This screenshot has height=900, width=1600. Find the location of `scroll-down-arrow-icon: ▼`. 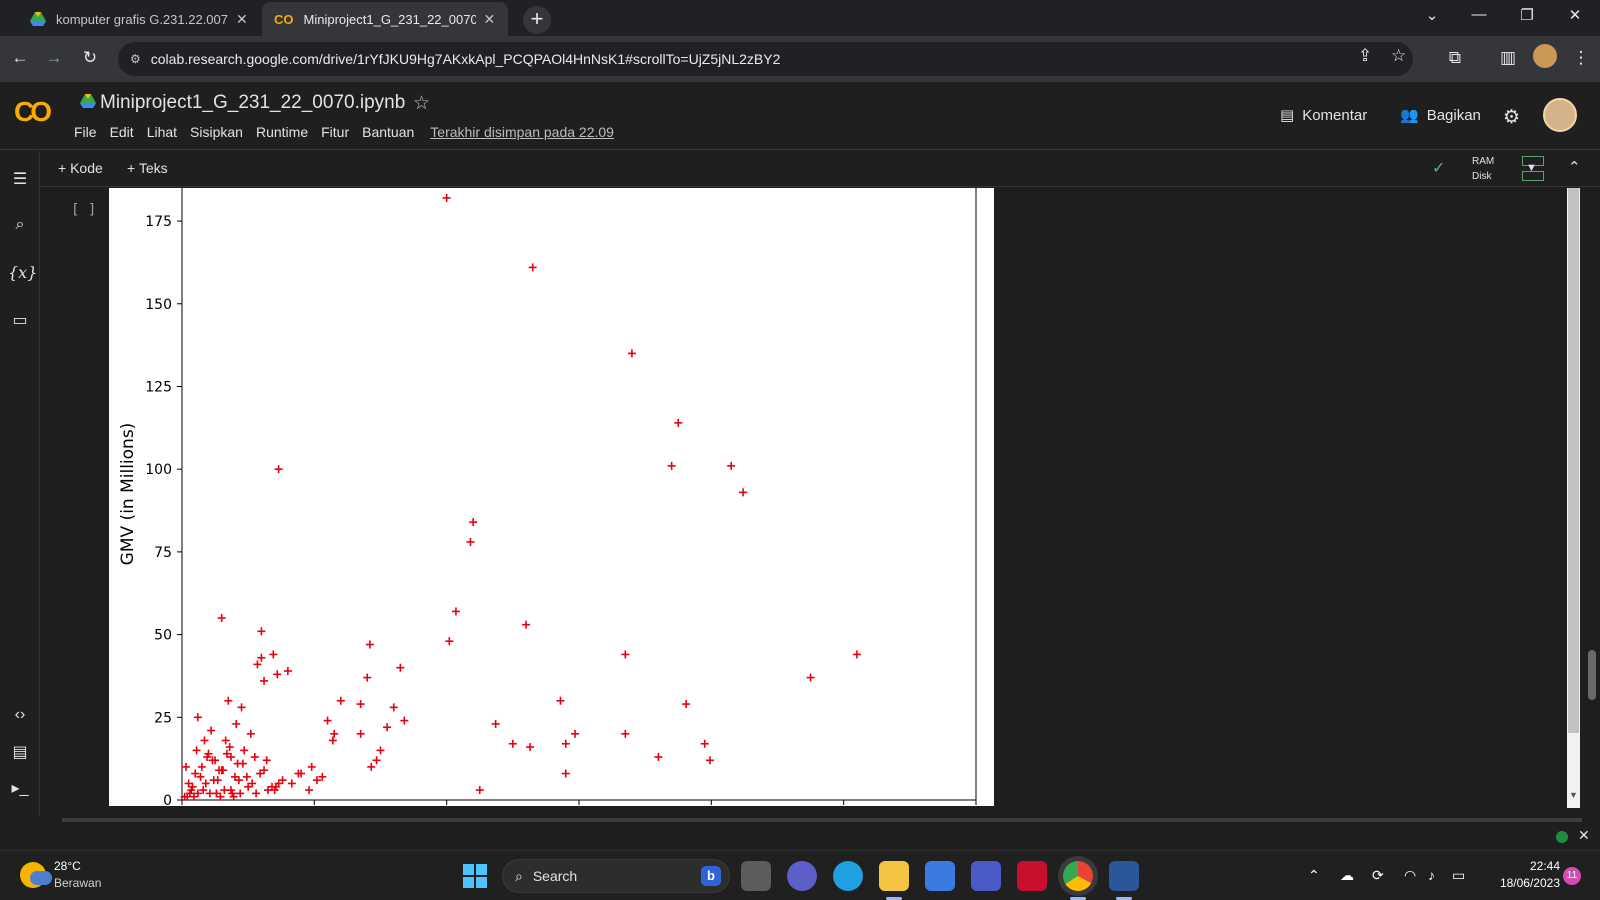

scroll-down-arrow-icon: ▼ is located at coordinates (1573, 795).